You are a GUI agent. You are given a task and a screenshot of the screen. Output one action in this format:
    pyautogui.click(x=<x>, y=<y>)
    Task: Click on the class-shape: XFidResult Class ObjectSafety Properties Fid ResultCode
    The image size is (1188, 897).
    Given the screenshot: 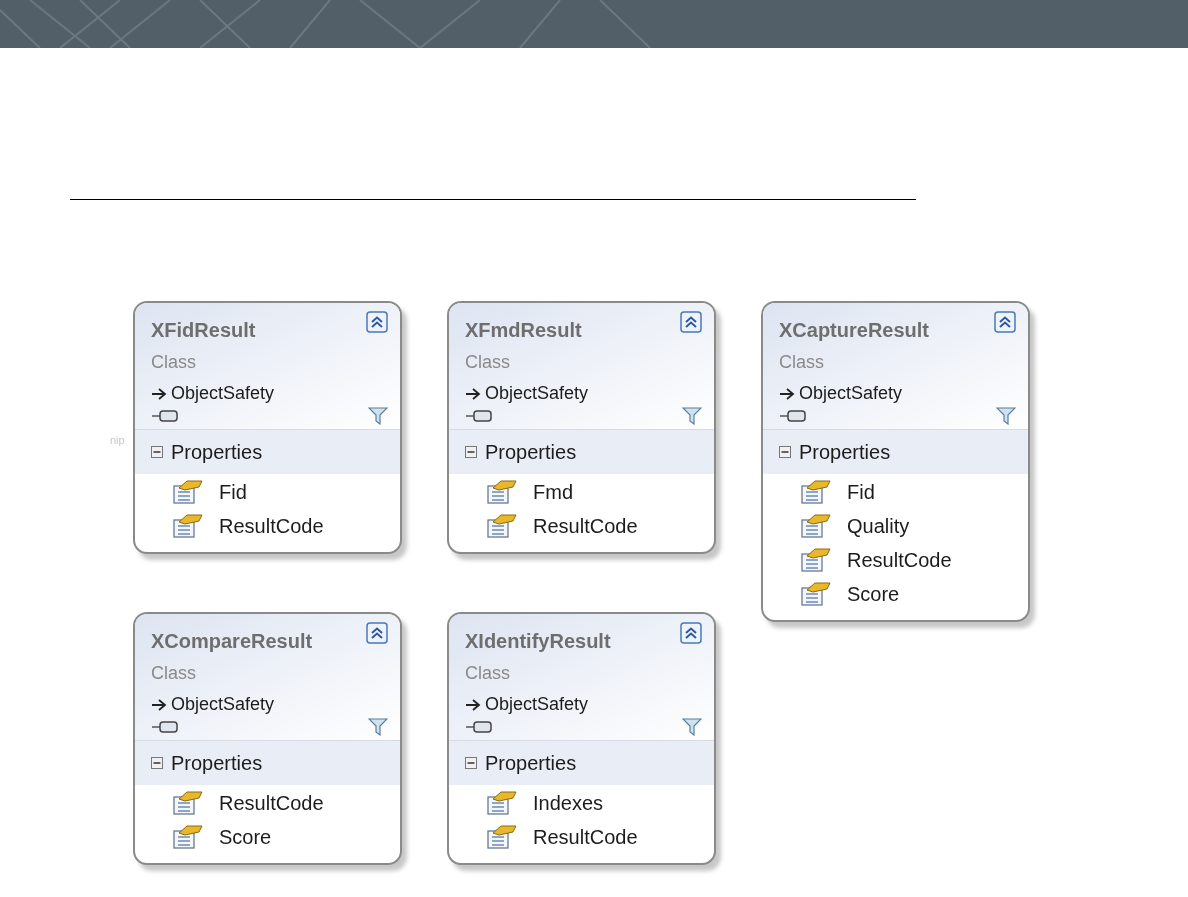 What is the action you would take?
    pyautogui.click(x=267, y=427)
    